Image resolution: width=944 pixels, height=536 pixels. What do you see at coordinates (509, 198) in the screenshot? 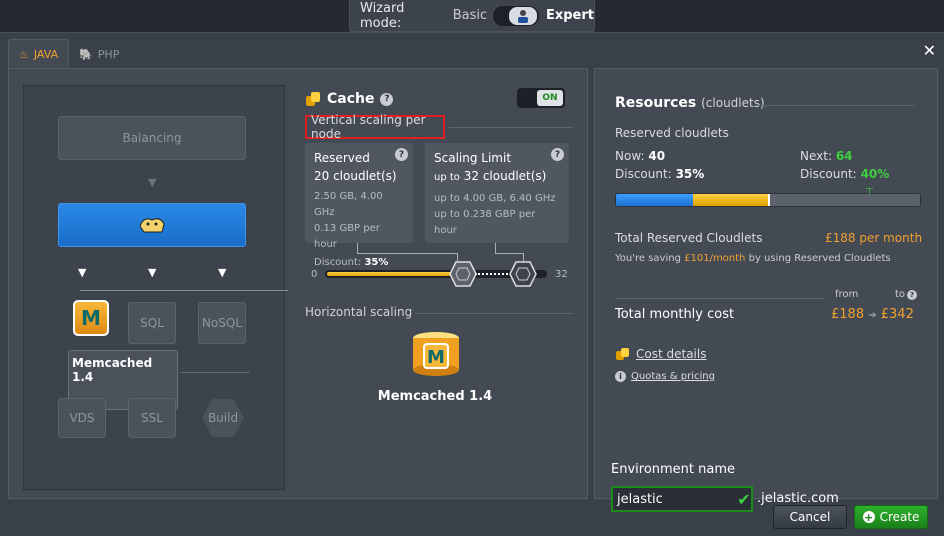
I see `scaling-limit-spec: 4.00 GB, 6.40 GHz` at bounding box center [509, 198].